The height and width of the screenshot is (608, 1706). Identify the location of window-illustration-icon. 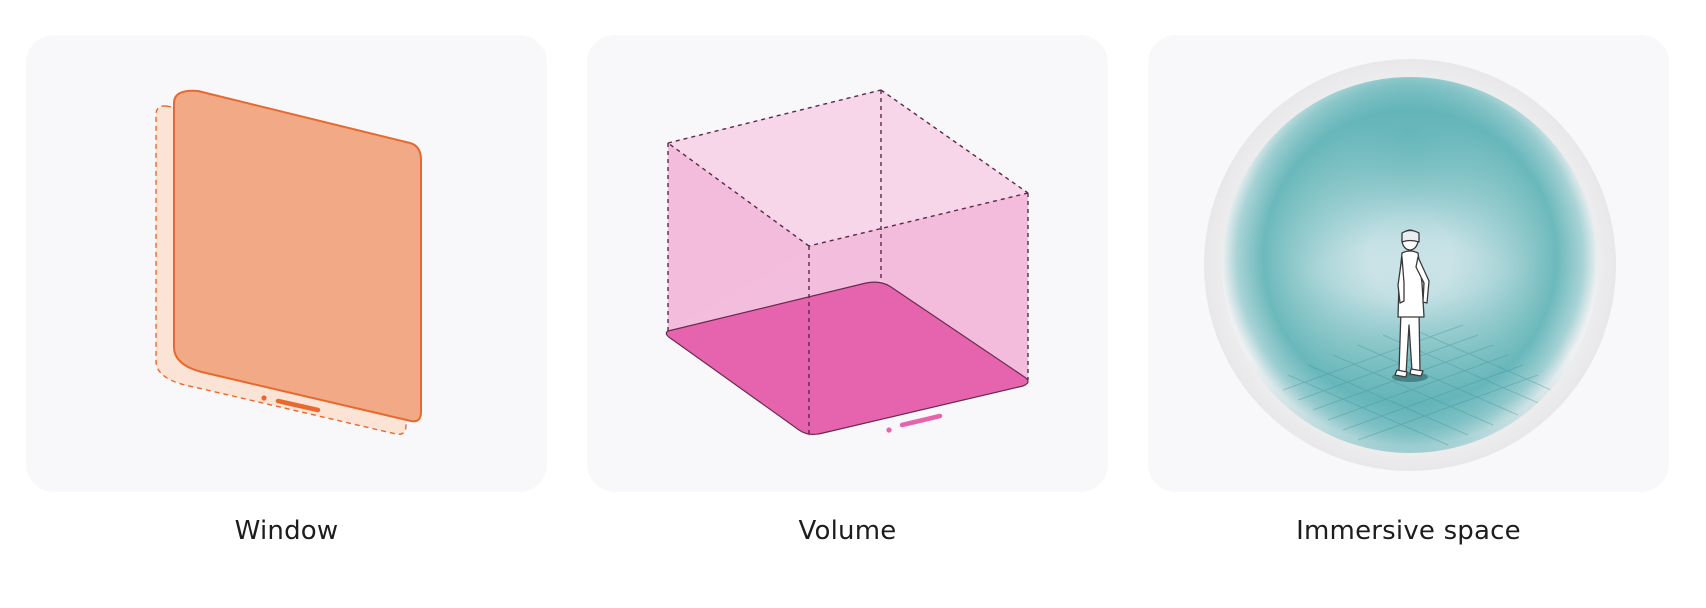
(288, 262).